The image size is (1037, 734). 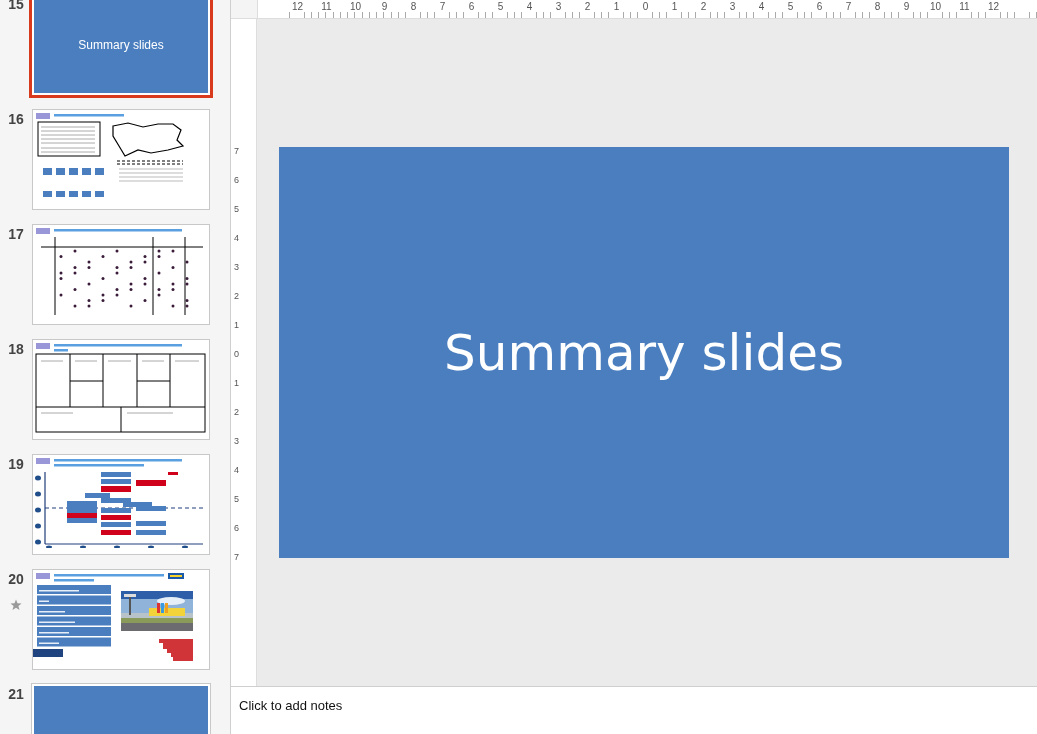 I want to click on star-icon, so click(x=16, y=605).